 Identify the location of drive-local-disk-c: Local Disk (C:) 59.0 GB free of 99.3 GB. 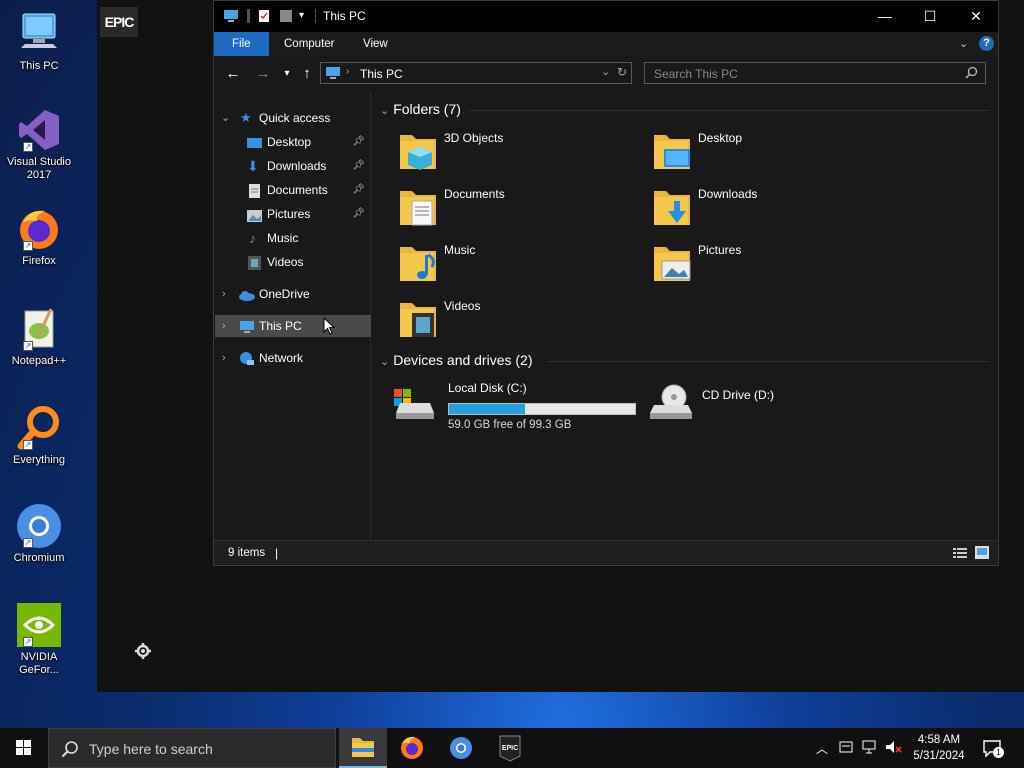
(517, 405).